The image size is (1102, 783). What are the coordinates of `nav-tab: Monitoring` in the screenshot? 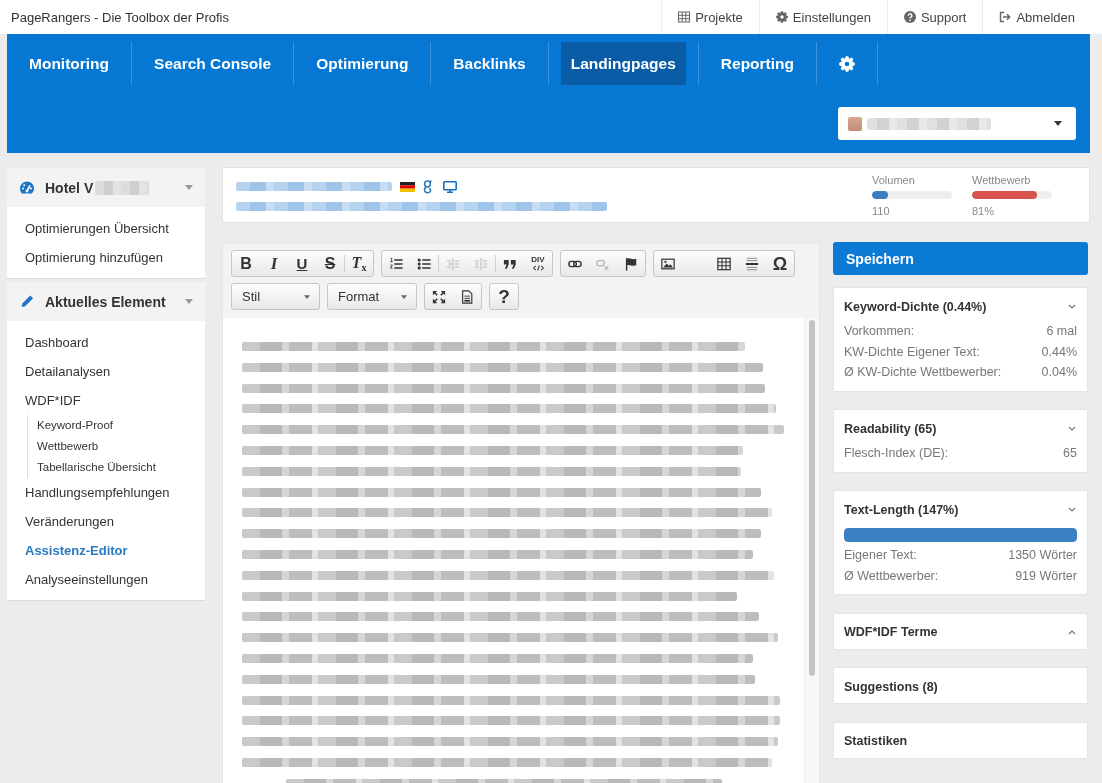 It's located at (69, 63).